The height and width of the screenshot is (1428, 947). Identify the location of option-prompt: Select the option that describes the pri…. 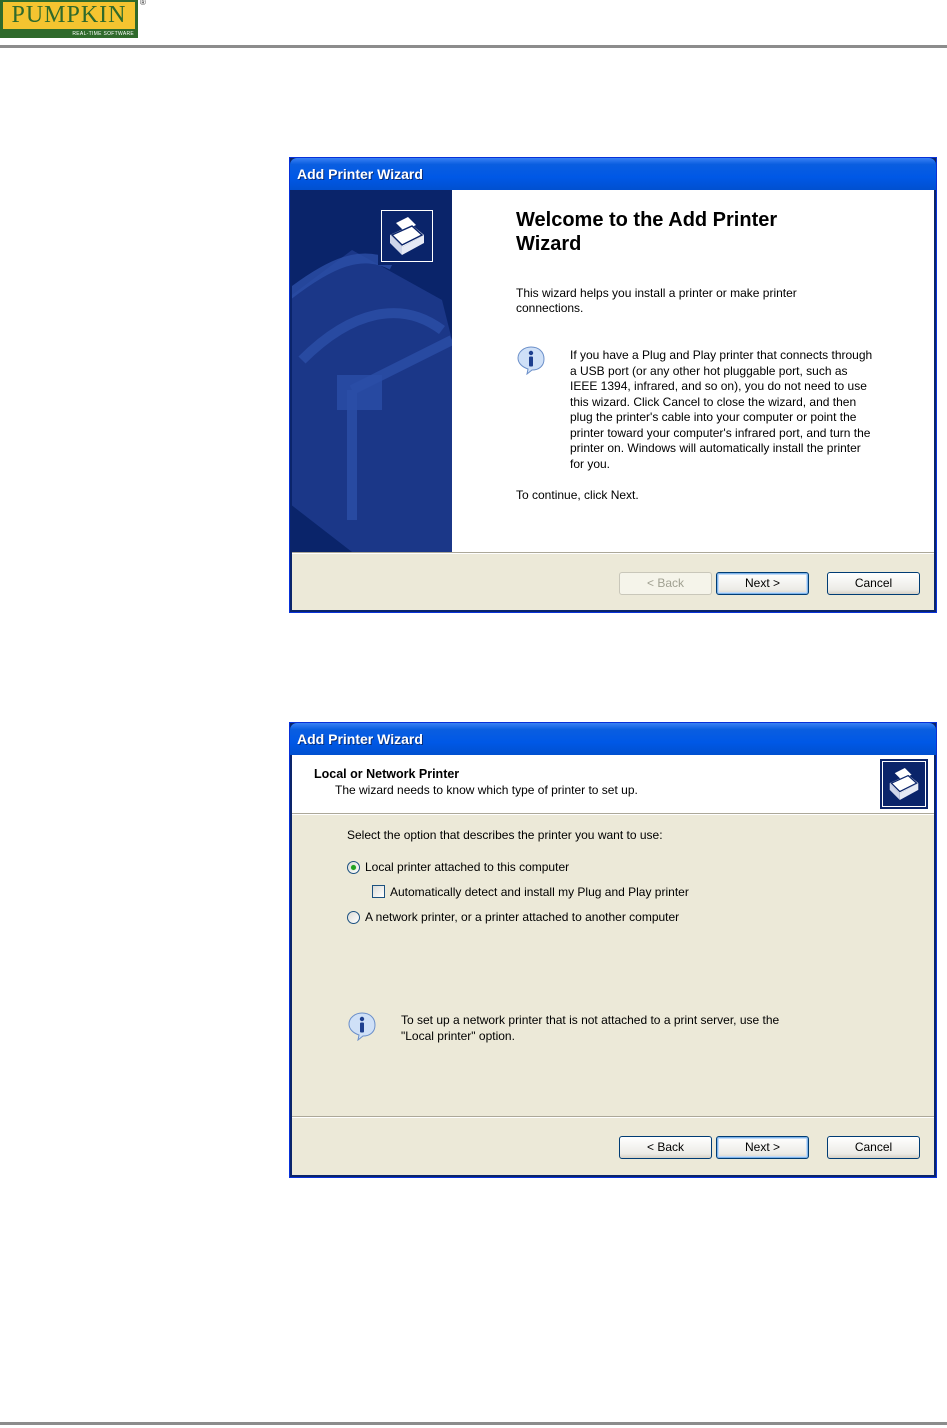
(505, 835).